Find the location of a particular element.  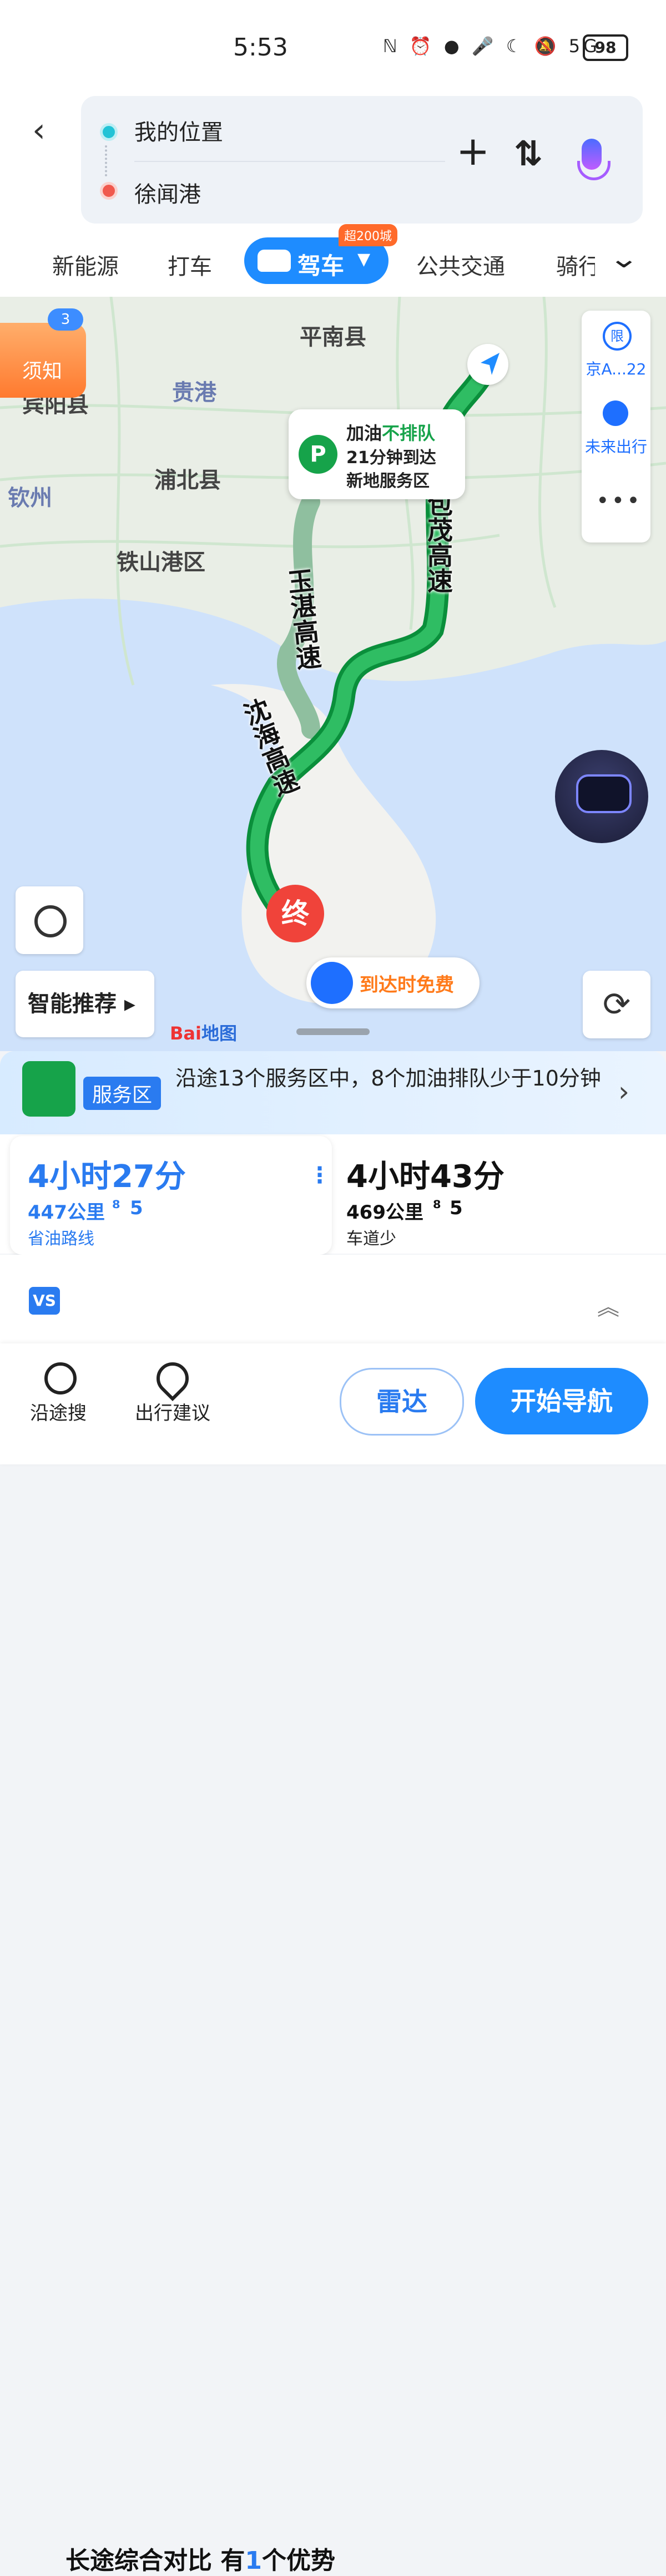

chevron-right-icon: › is located at coordinates (623, 1092).